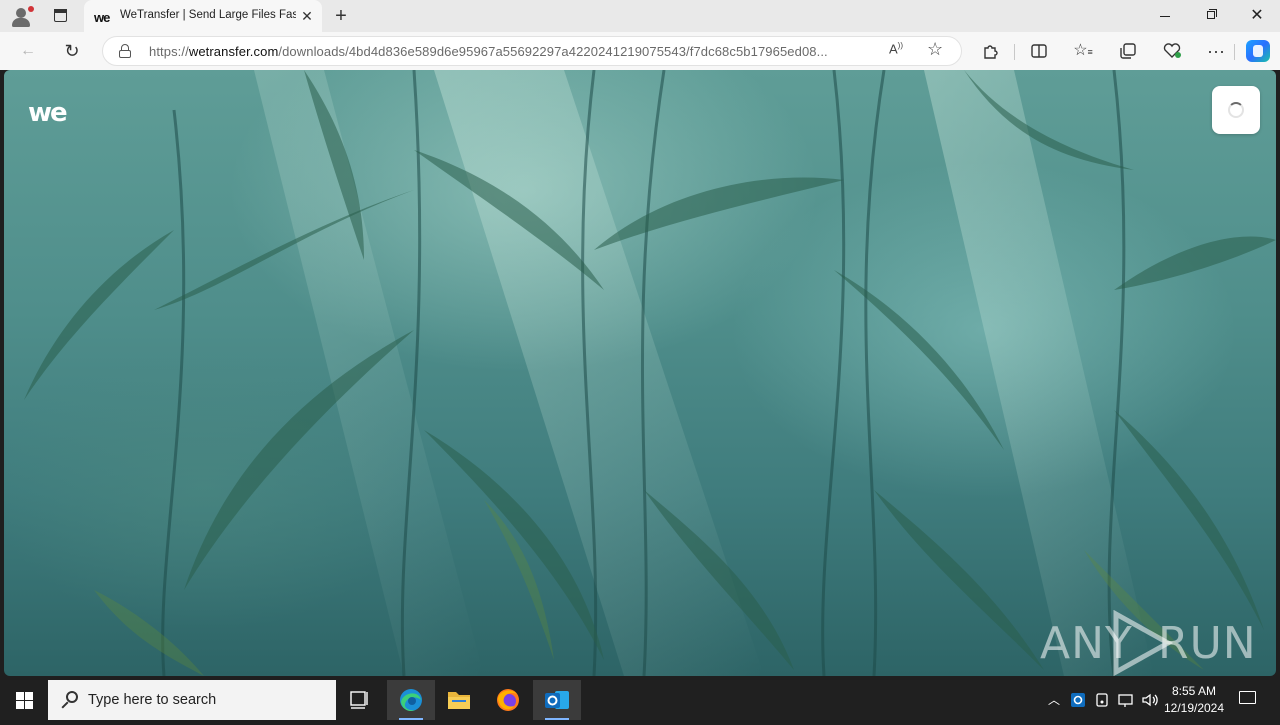 Image resolution: width=1280 pixels, height=725 pixels. Describe the element at coordinates (1172, 51) in the screenshot. I see `browser-essentials-icon` at that location.